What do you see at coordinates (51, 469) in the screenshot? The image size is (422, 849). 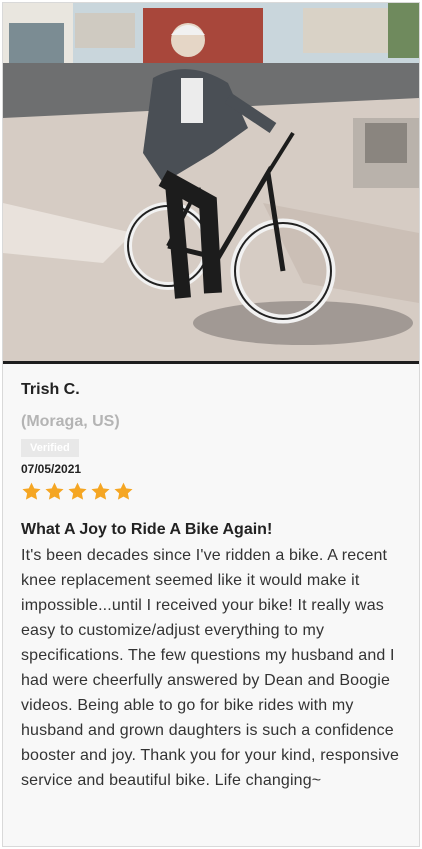 I see `review-date: 07/05/2021` at bounding box center [51, 469].